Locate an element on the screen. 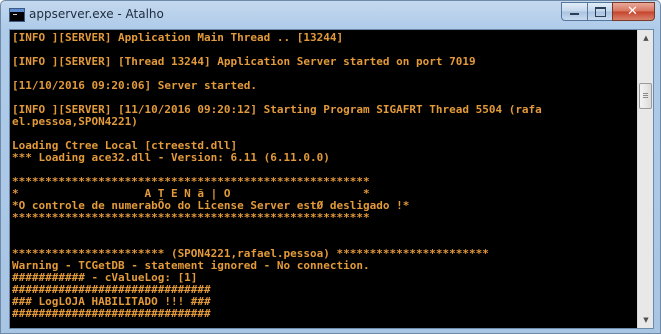  chevron-up-icon: ▲ is located at coordinates (646, 38).